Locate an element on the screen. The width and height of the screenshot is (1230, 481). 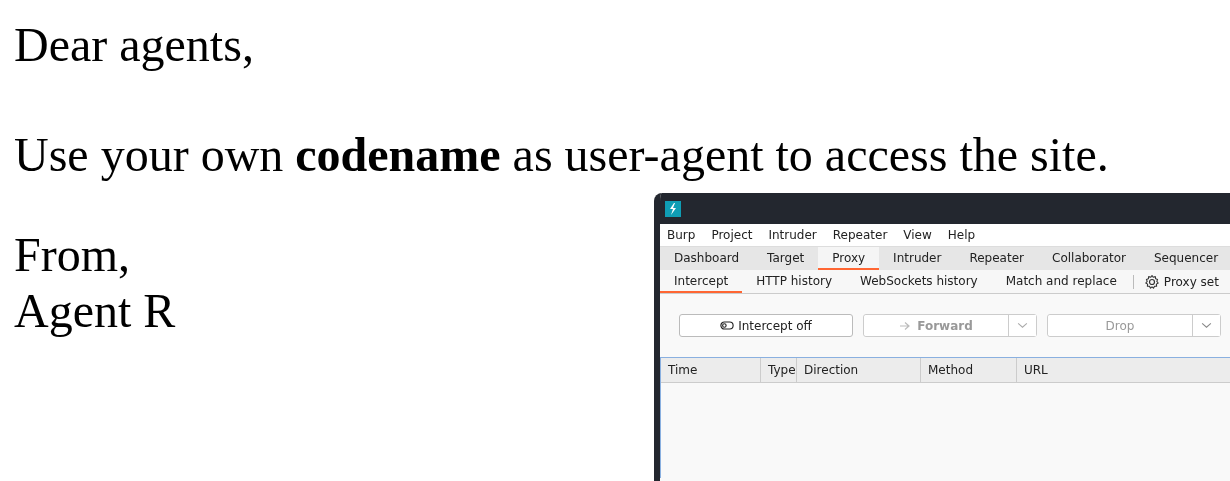
lightning-icon is located at coordinates (673, 208).